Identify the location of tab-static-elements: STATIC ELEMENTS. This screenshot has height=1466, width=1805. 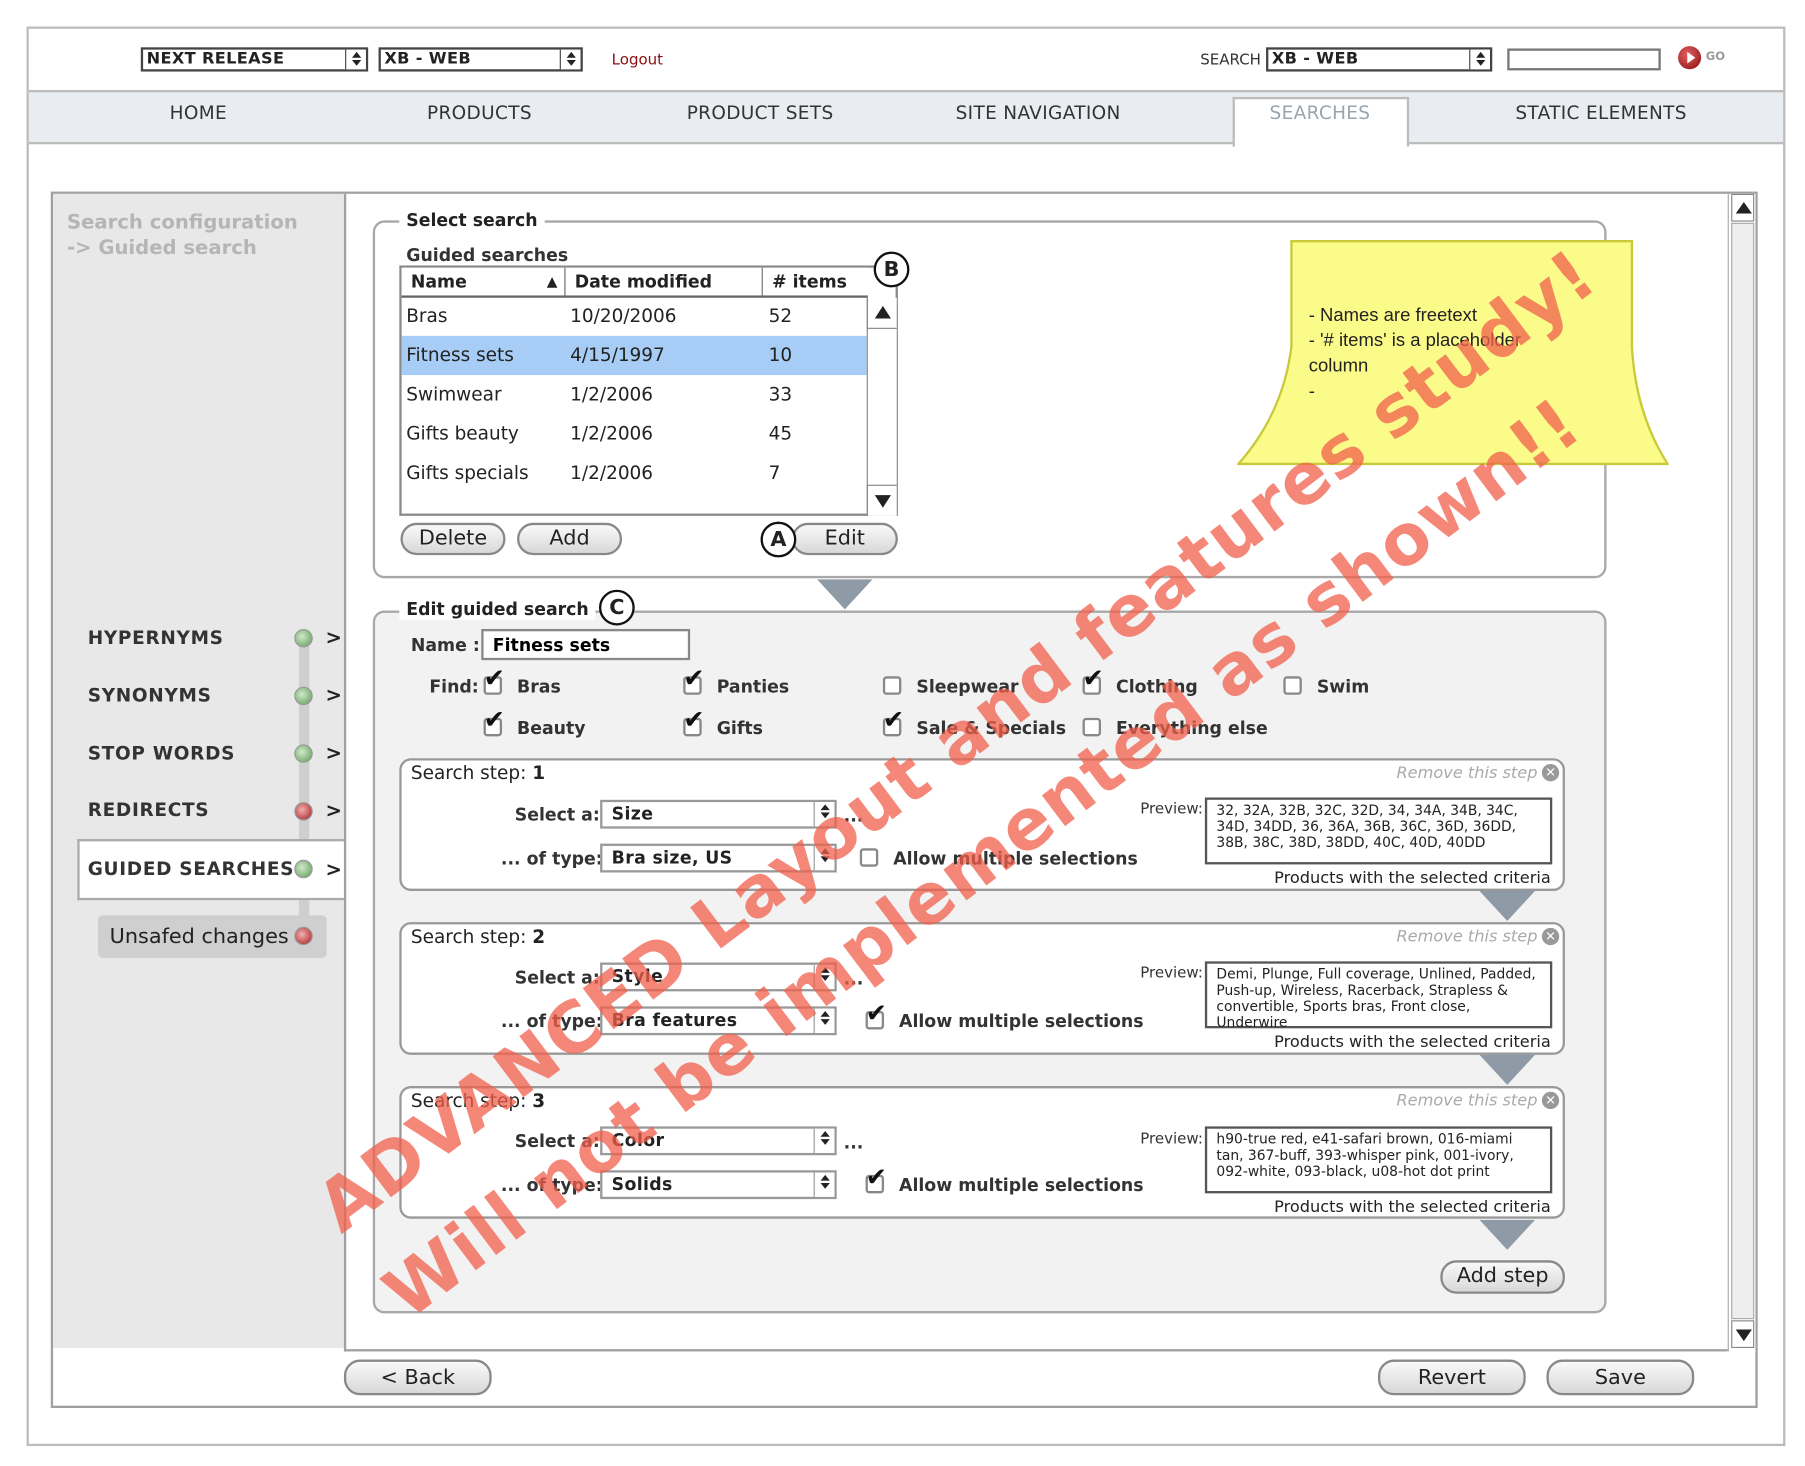
(1600, 113).